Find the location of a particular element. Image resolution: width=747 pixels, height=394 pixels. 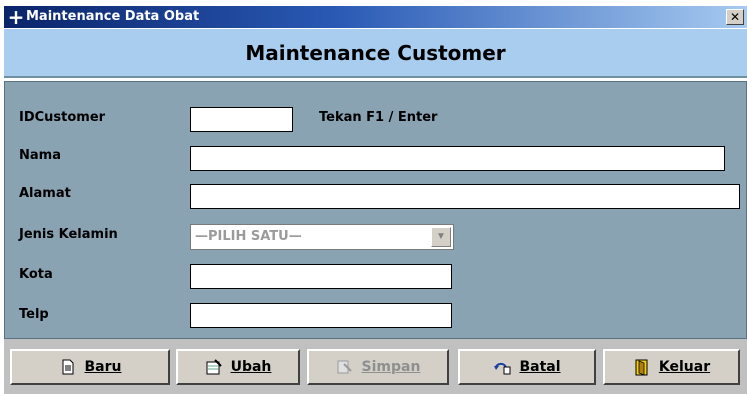

nama-input is located at coordinates (457, 158).